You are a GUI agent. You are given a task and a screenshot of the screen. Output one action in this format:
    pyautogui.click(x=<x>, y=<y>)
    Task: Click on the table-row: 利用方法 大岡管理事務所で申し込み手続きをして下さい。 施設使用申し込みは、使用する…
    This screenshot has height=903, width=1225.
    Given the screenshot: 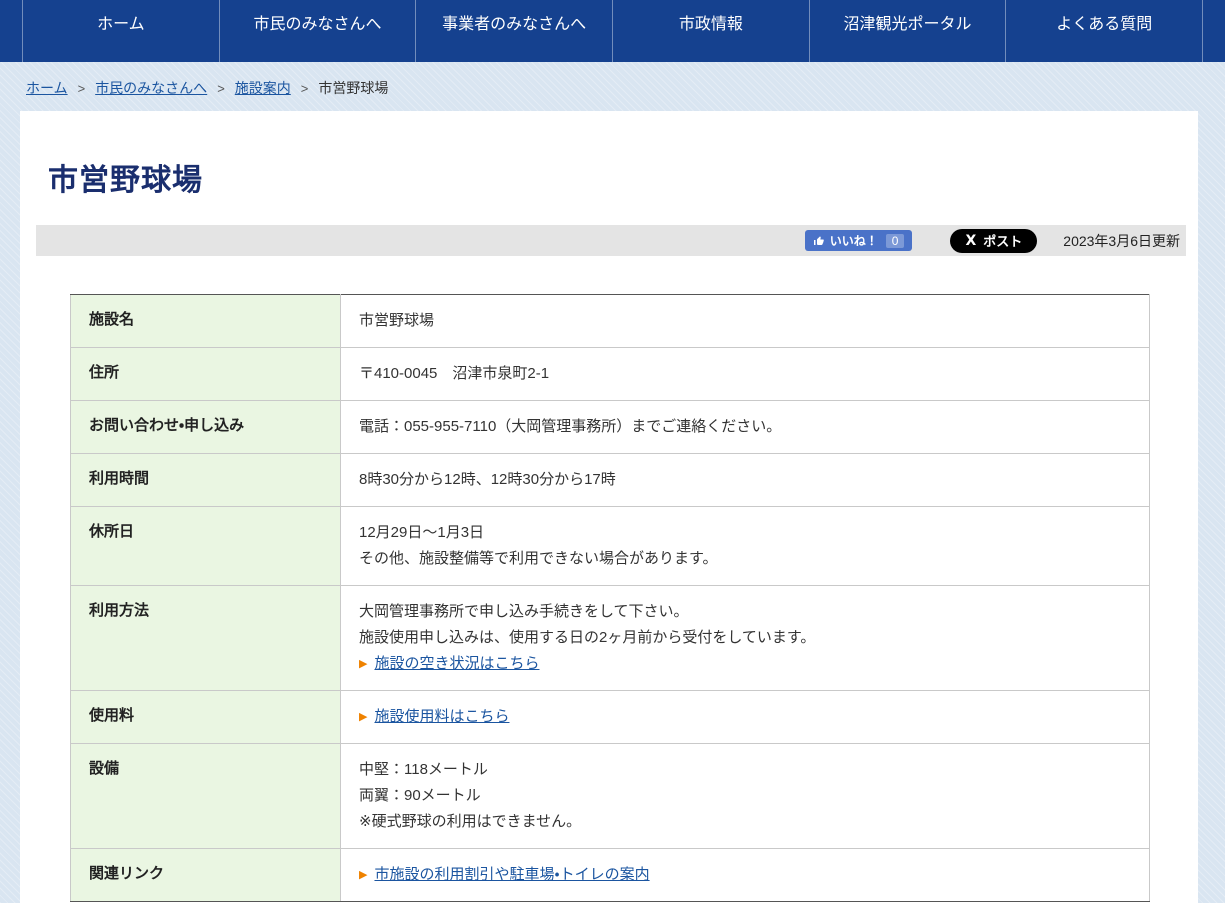 What is the action you would take?
    pyautogui.click(x=610, y=638)
    